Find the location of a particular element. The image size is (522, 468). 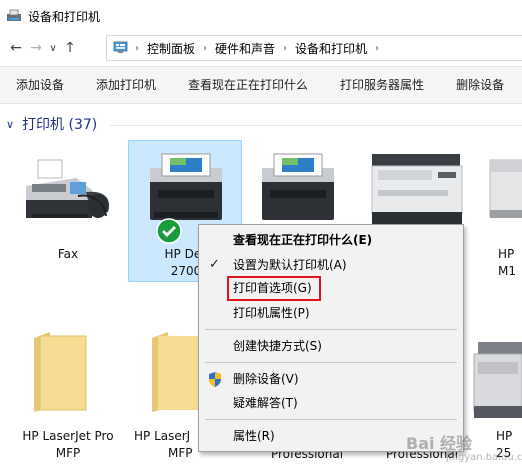

devices-printers-icon is located at coordinates (14, 15).